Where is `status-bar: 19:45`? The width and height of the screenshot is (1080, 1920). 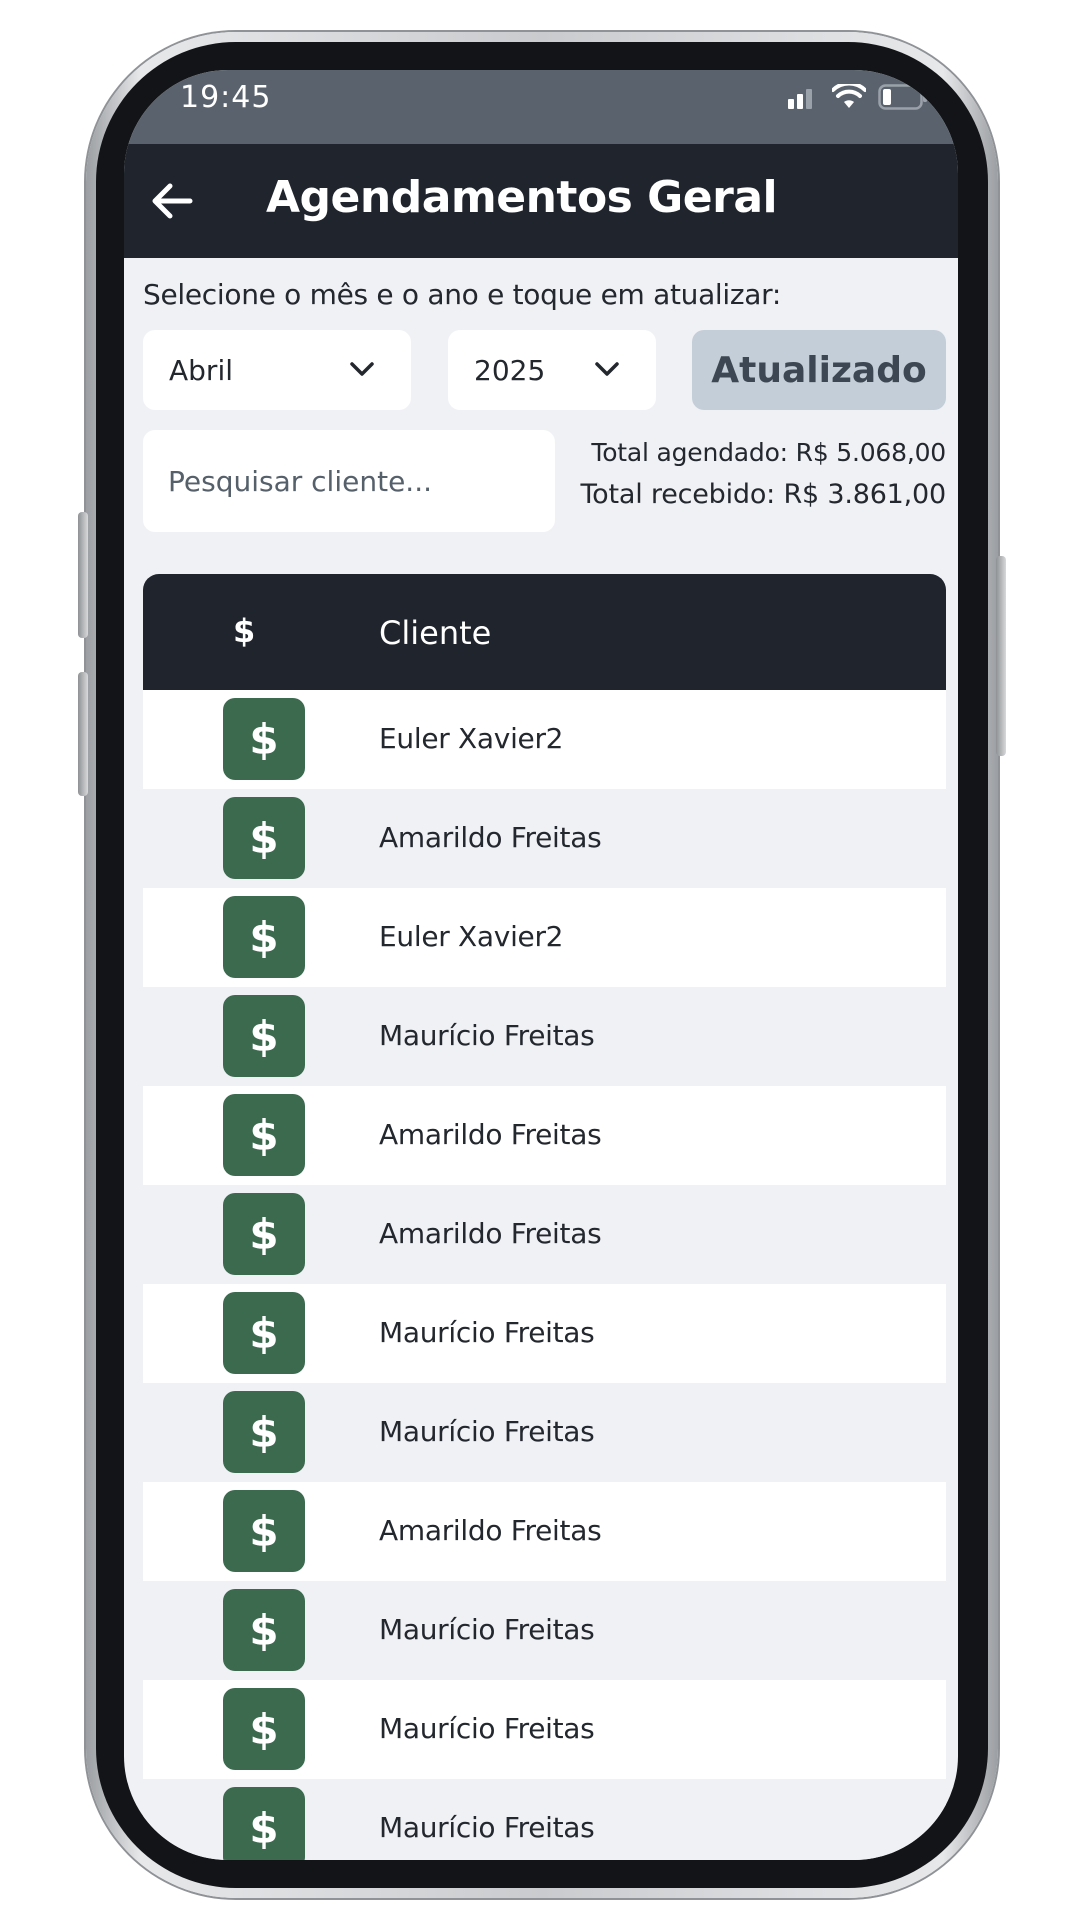 status-bar: 19:45 is located at coordinates (541, 107).